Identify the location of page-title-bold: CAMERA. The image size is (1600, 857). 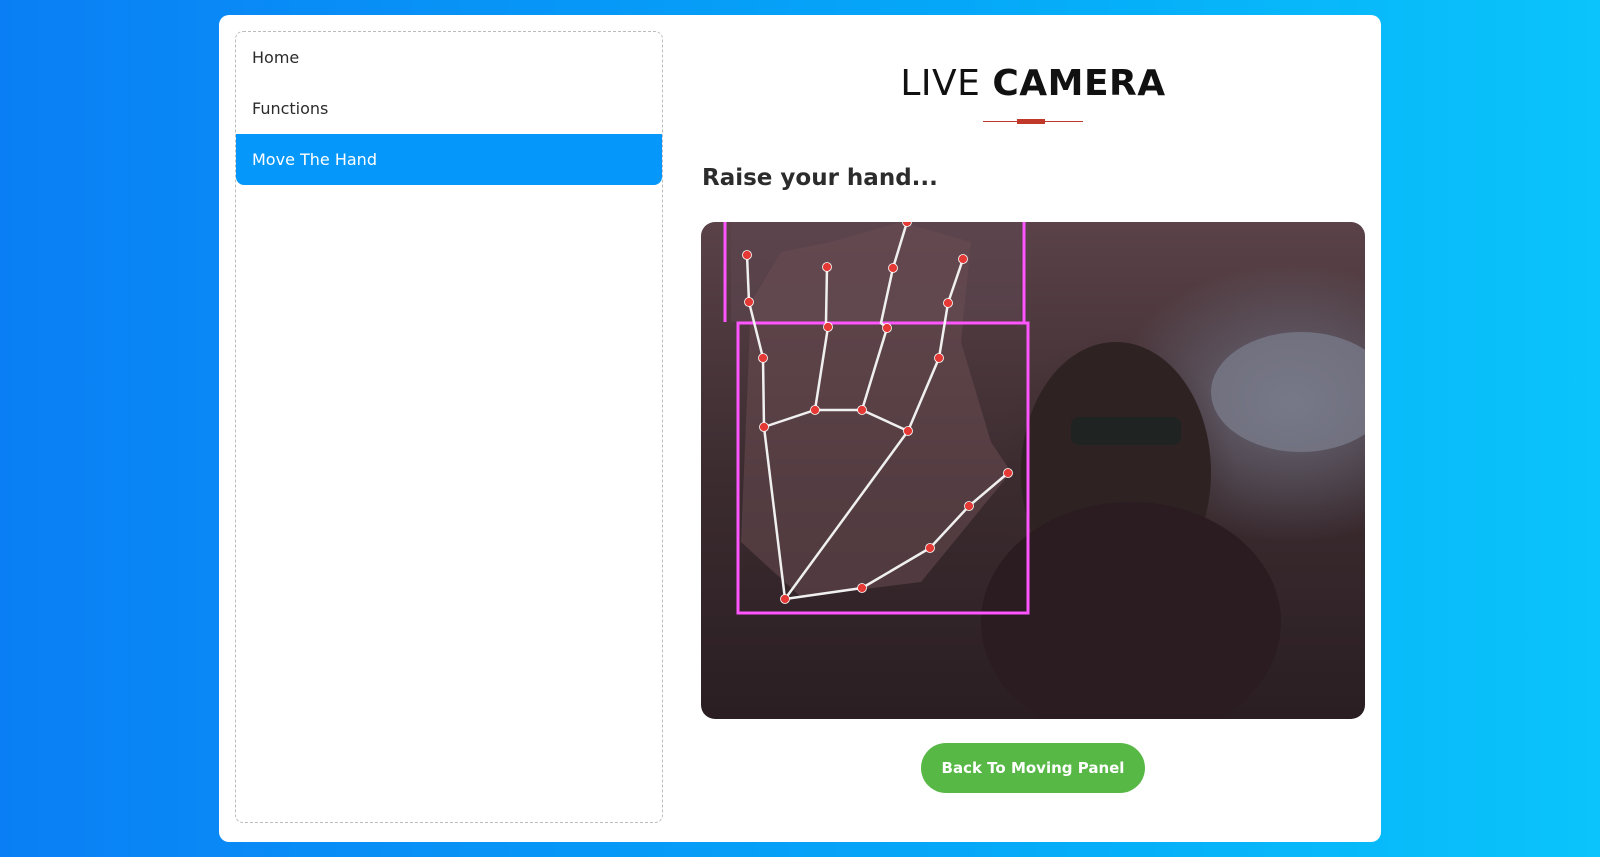
(1079, 83).